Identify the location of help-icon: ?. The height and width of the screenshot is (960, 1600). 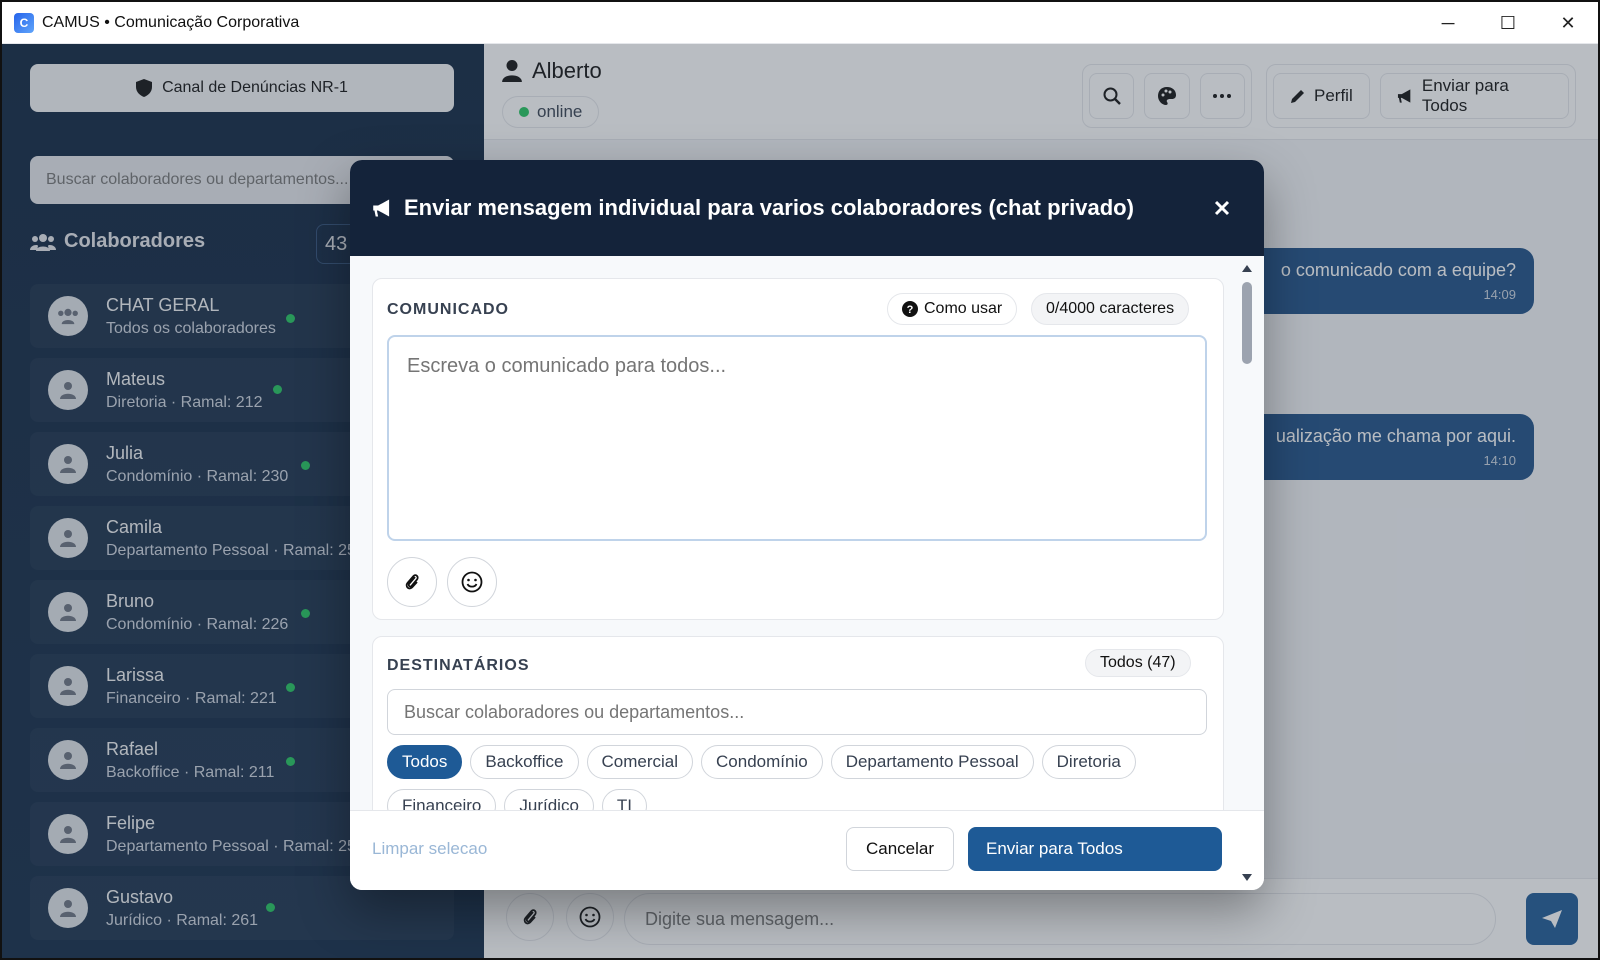
(910, 309).